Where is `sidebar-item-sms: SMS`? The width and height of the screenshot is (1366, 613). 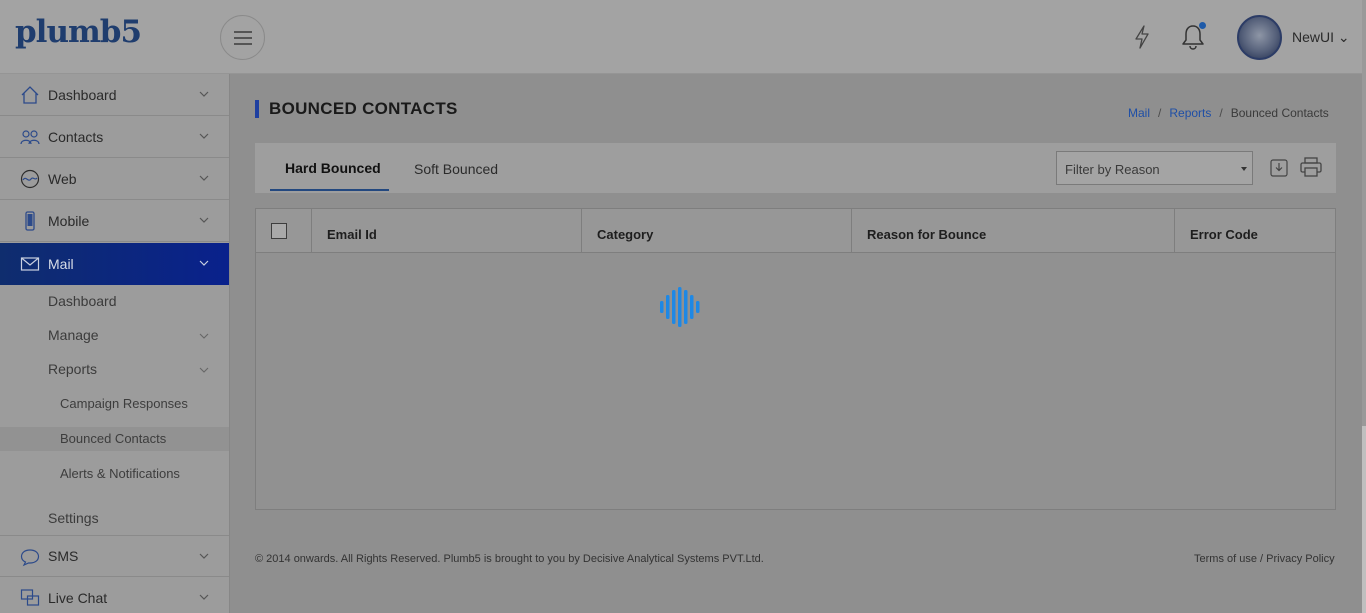
sidebar-item-sms: SMS is located at coordinates (114, 556).